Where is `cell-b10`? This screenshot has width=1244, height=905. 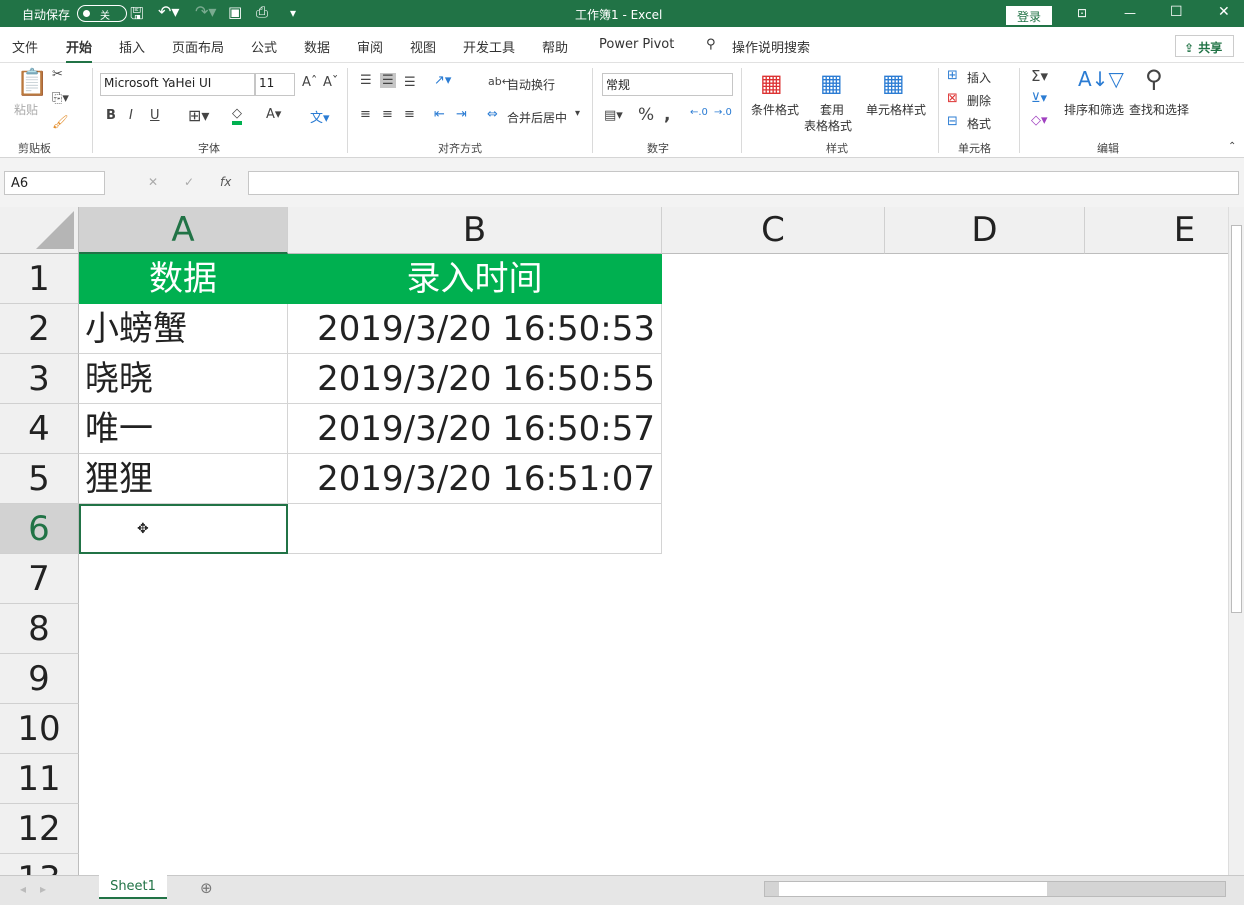 cell-b10 is located at coordinates (475, 729).